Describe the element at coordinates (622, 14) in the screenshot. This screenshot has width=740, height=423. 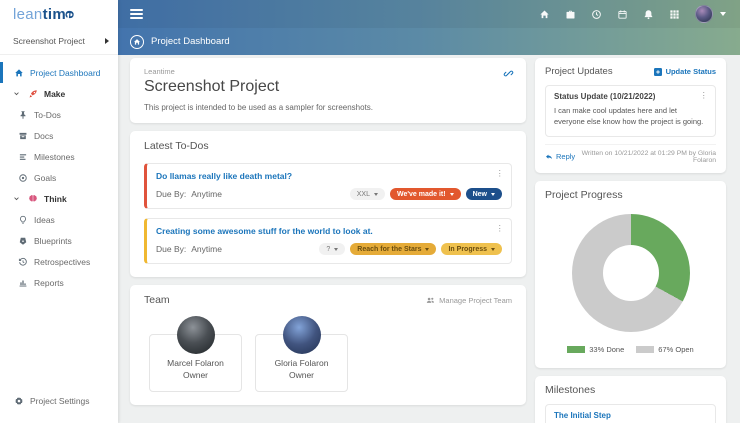
I see `calendar-icon` at that location.